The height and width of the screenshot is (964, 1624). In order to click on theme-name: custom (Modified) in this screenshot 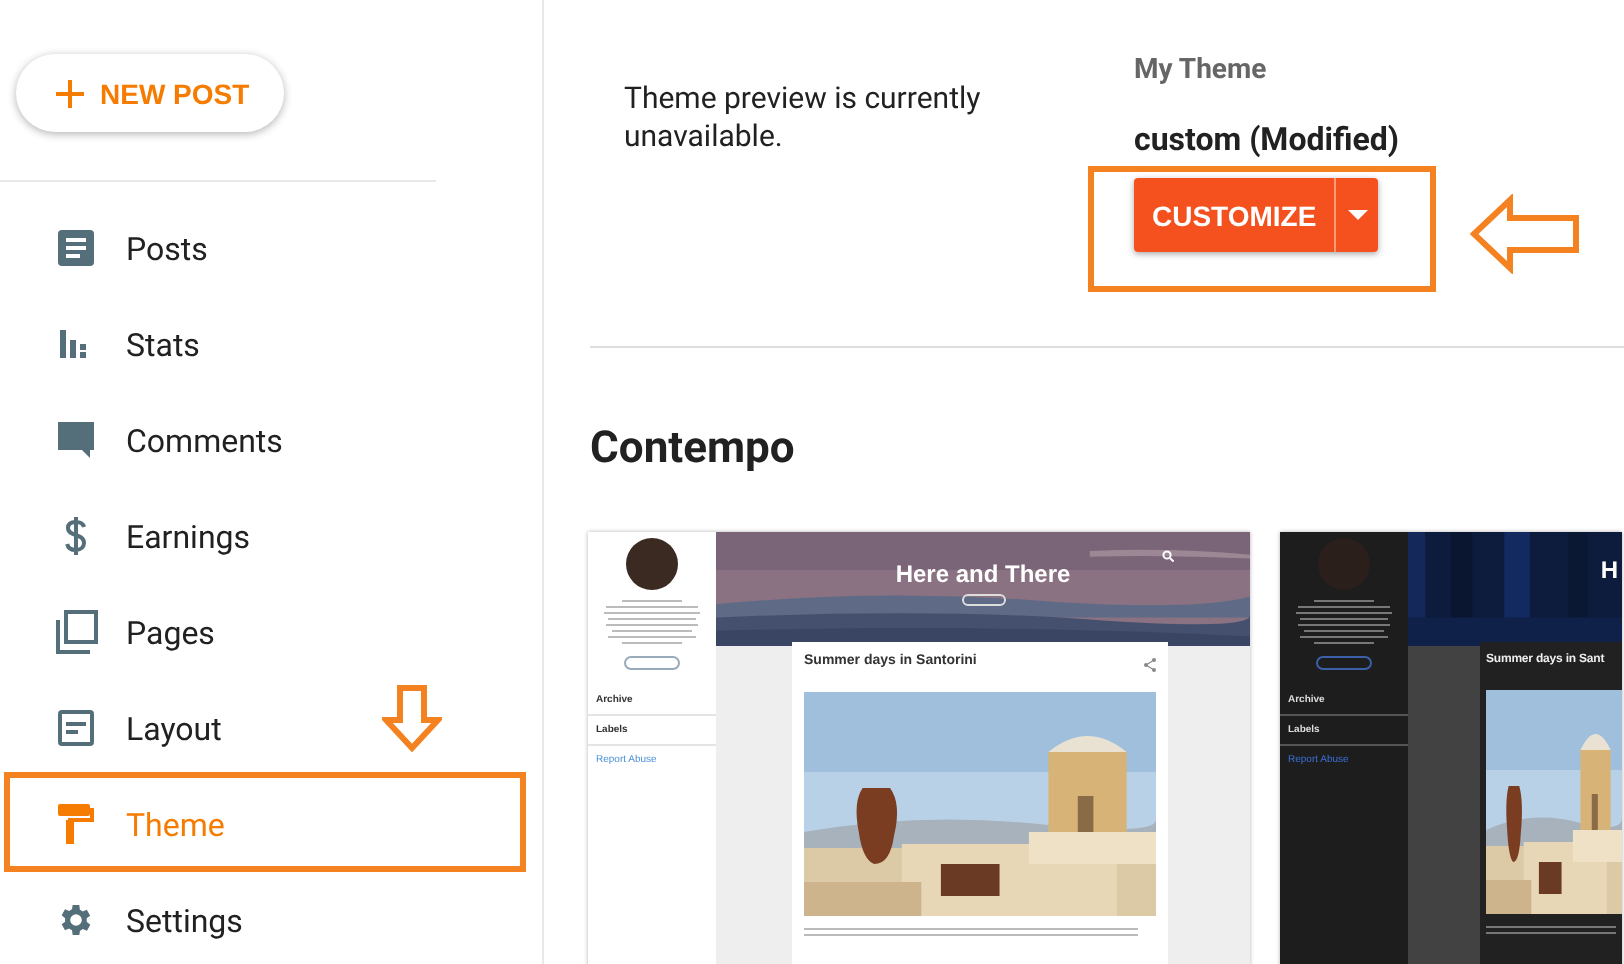, I will do `click(1266, 139)`.